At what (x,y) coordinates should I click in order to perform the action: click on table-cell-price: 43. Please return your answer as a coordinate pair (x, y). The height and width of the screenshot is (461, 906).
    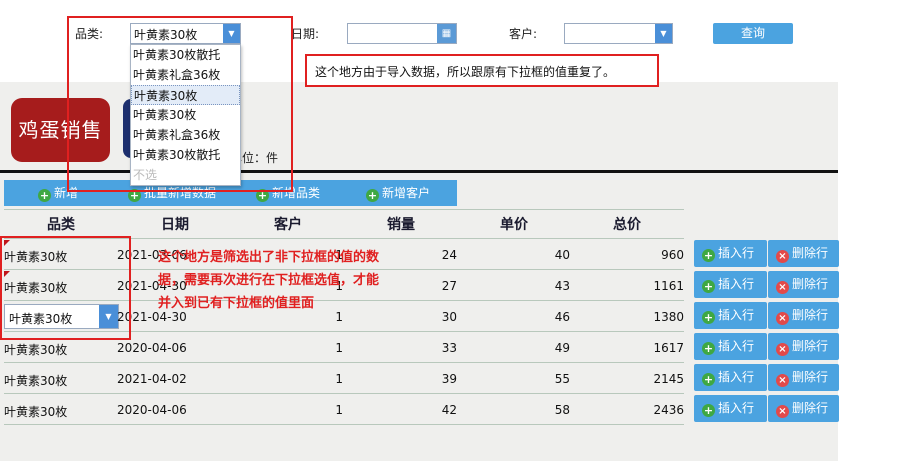
    Looking at the image, I should click on (540, 286).